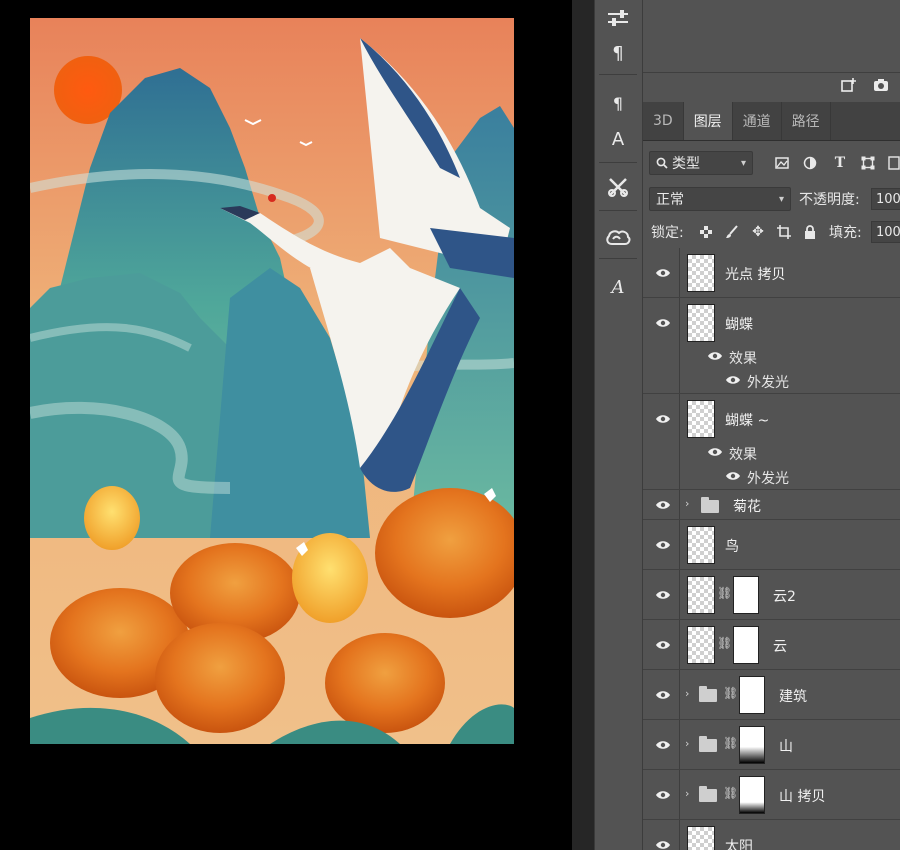 Image resolution: width=900 pixels, height=850 pixels. I want to click on layer-row: 蝴蝶 效果 外发光, so click(771, 346).